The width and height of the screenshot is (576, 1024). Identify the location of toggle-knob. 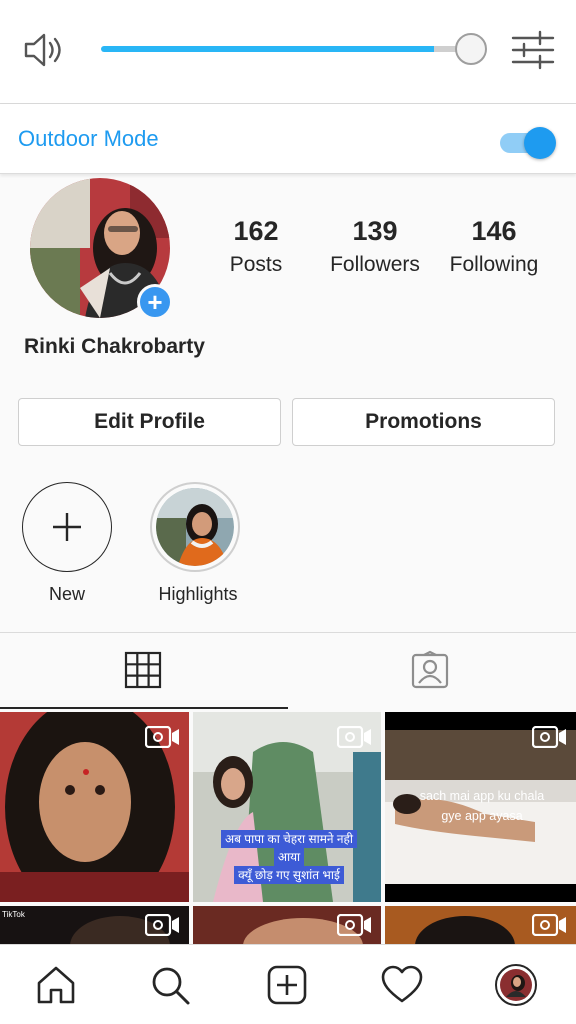
(540, 143).